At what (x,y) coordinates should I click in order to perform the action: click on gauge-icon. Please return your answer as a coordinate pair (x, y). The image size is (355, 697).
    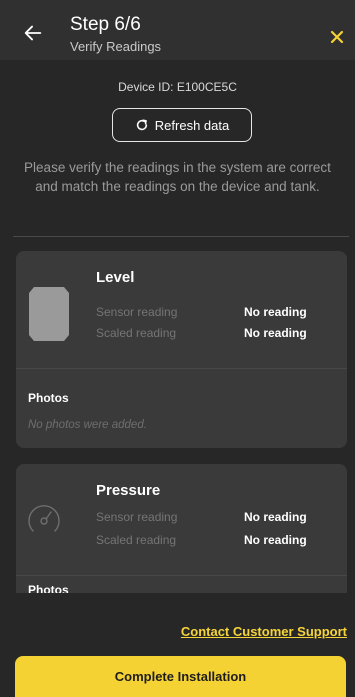
    Looking at the image, I should click on (44, 518).